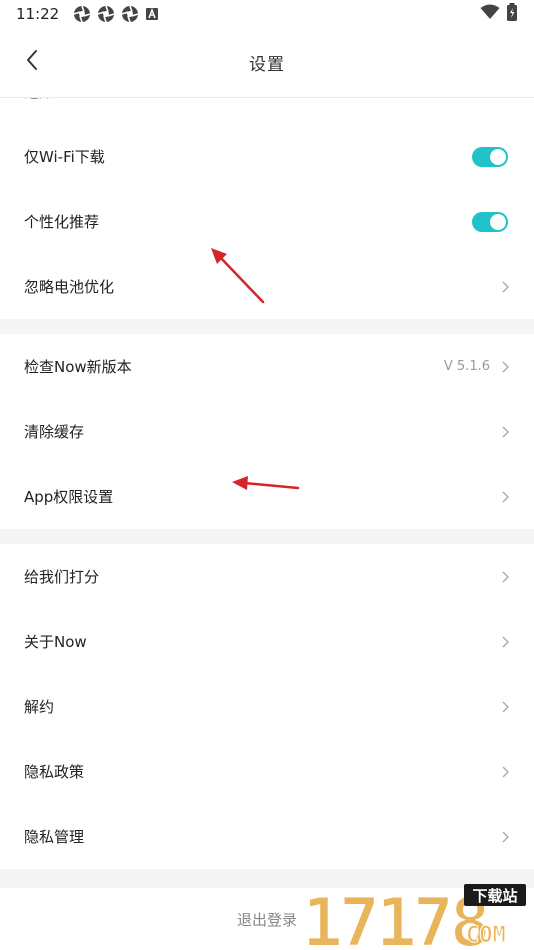 This screenshot has height=950, width=534. I want to click on row-label: 关于Now, so click(55, 642).